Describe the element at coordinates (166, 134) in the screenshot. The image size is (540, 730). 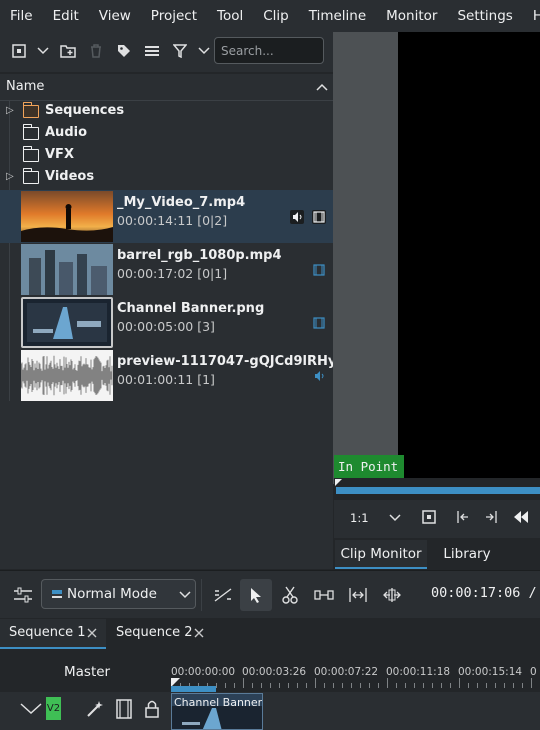
I see `bin-folder-audio: Audio` at that location.